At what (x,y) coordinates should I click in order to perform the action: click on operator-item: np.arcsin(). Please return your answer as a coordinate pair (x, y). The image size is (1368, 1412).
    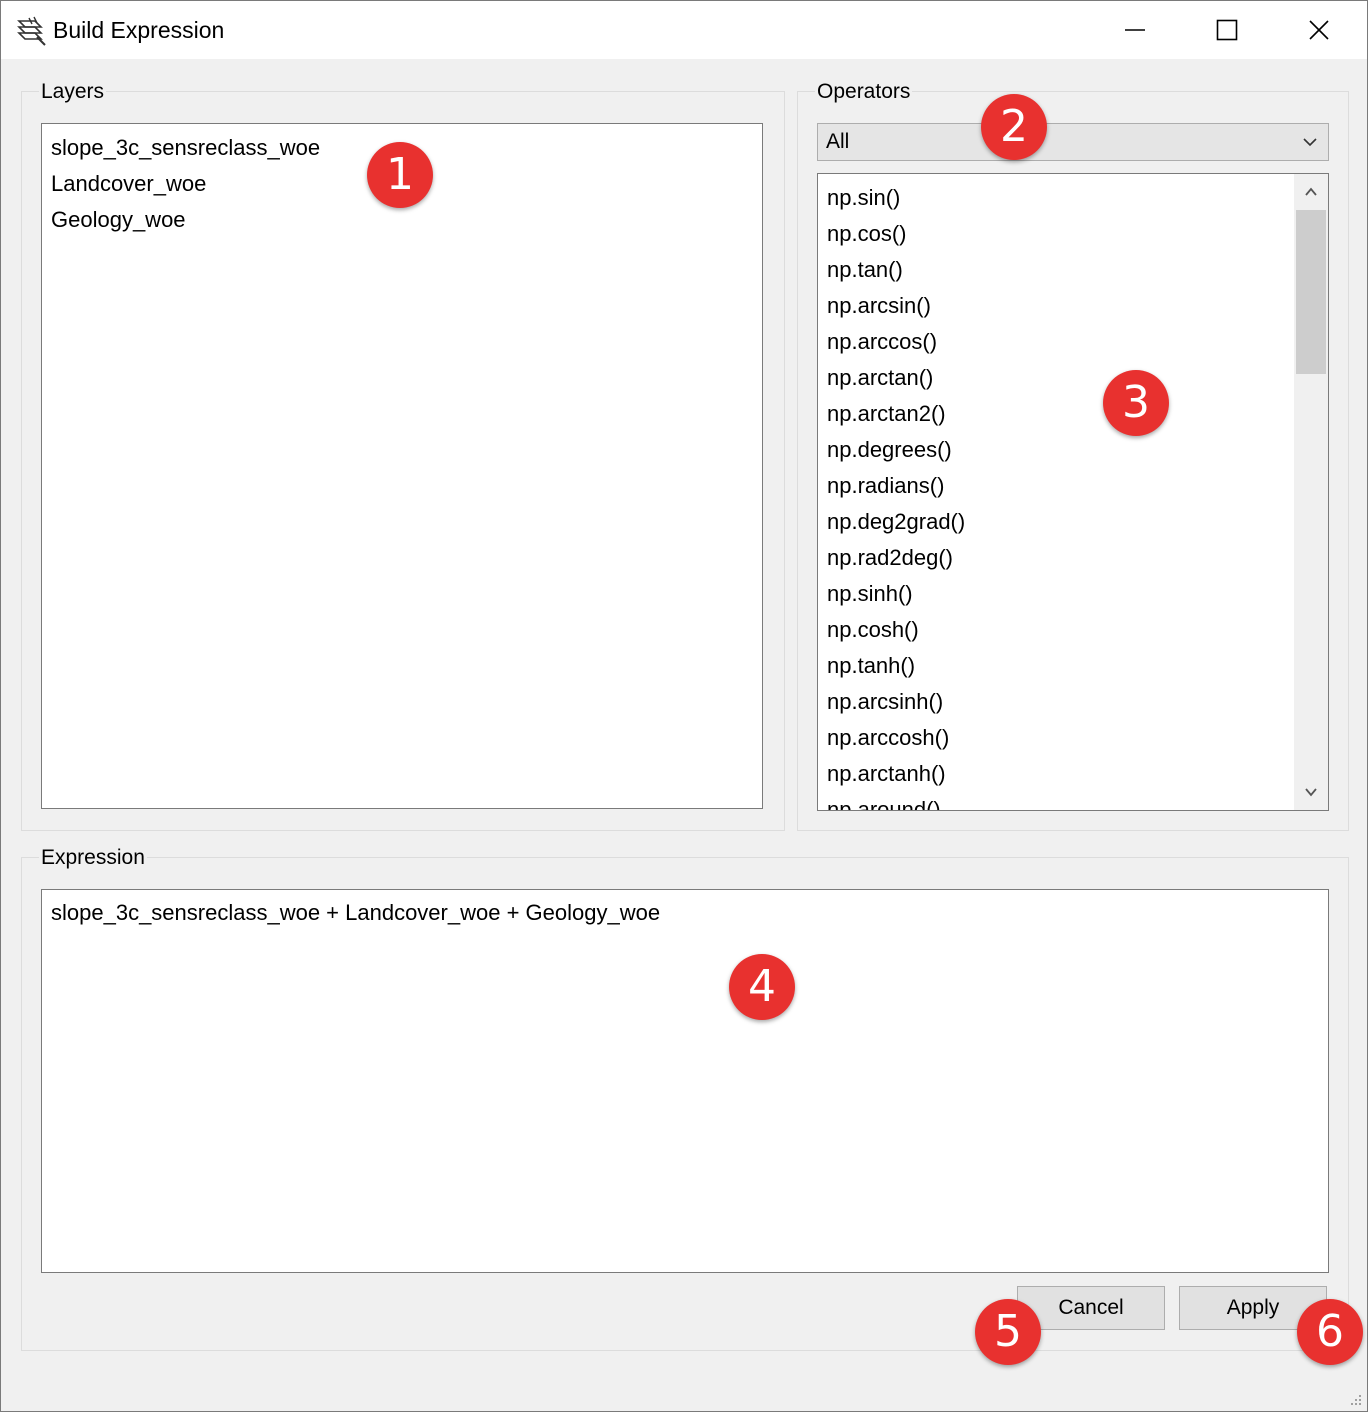
    Looking at the image, I should click on (1056, 306).